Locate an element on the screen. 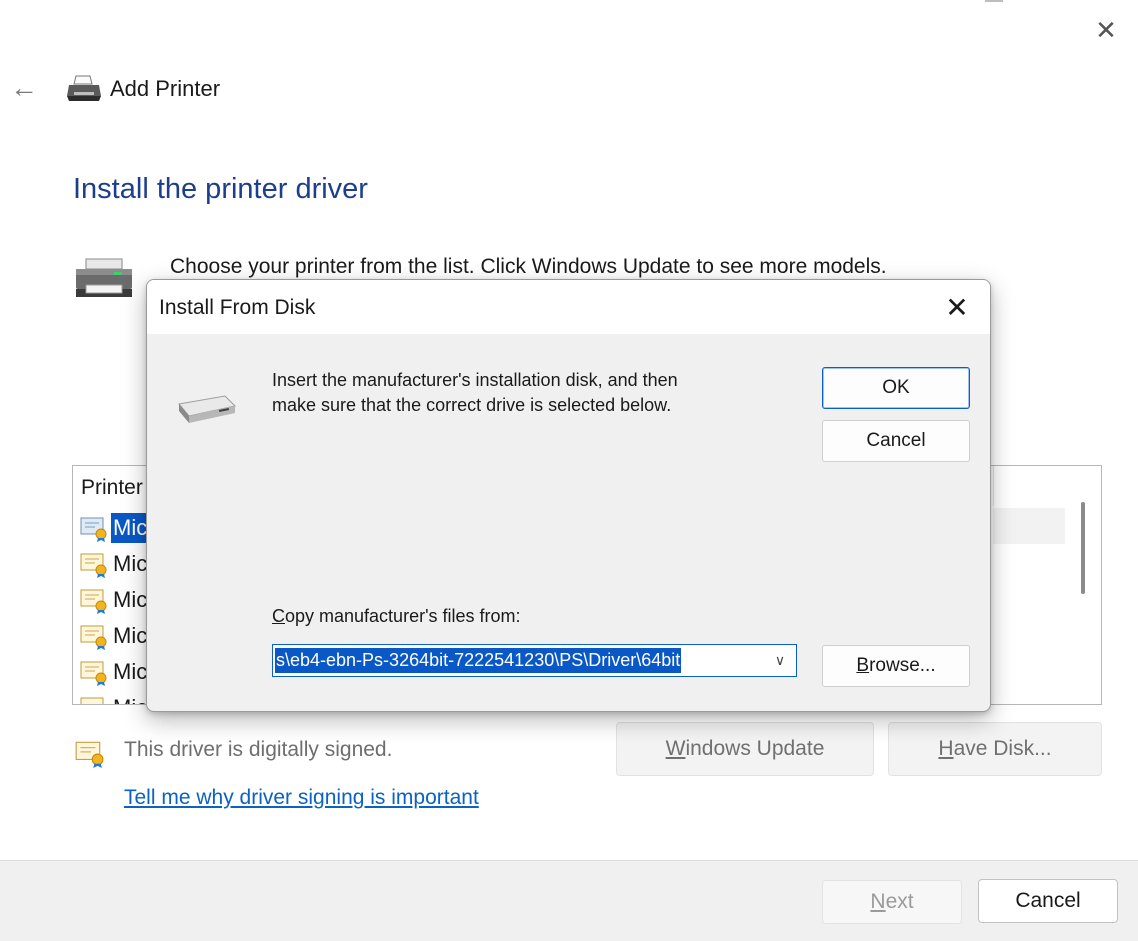 The width and height of the screenshot is (1138, 941). windows-update-button: Windows Update is located at coordinates (745, 749).